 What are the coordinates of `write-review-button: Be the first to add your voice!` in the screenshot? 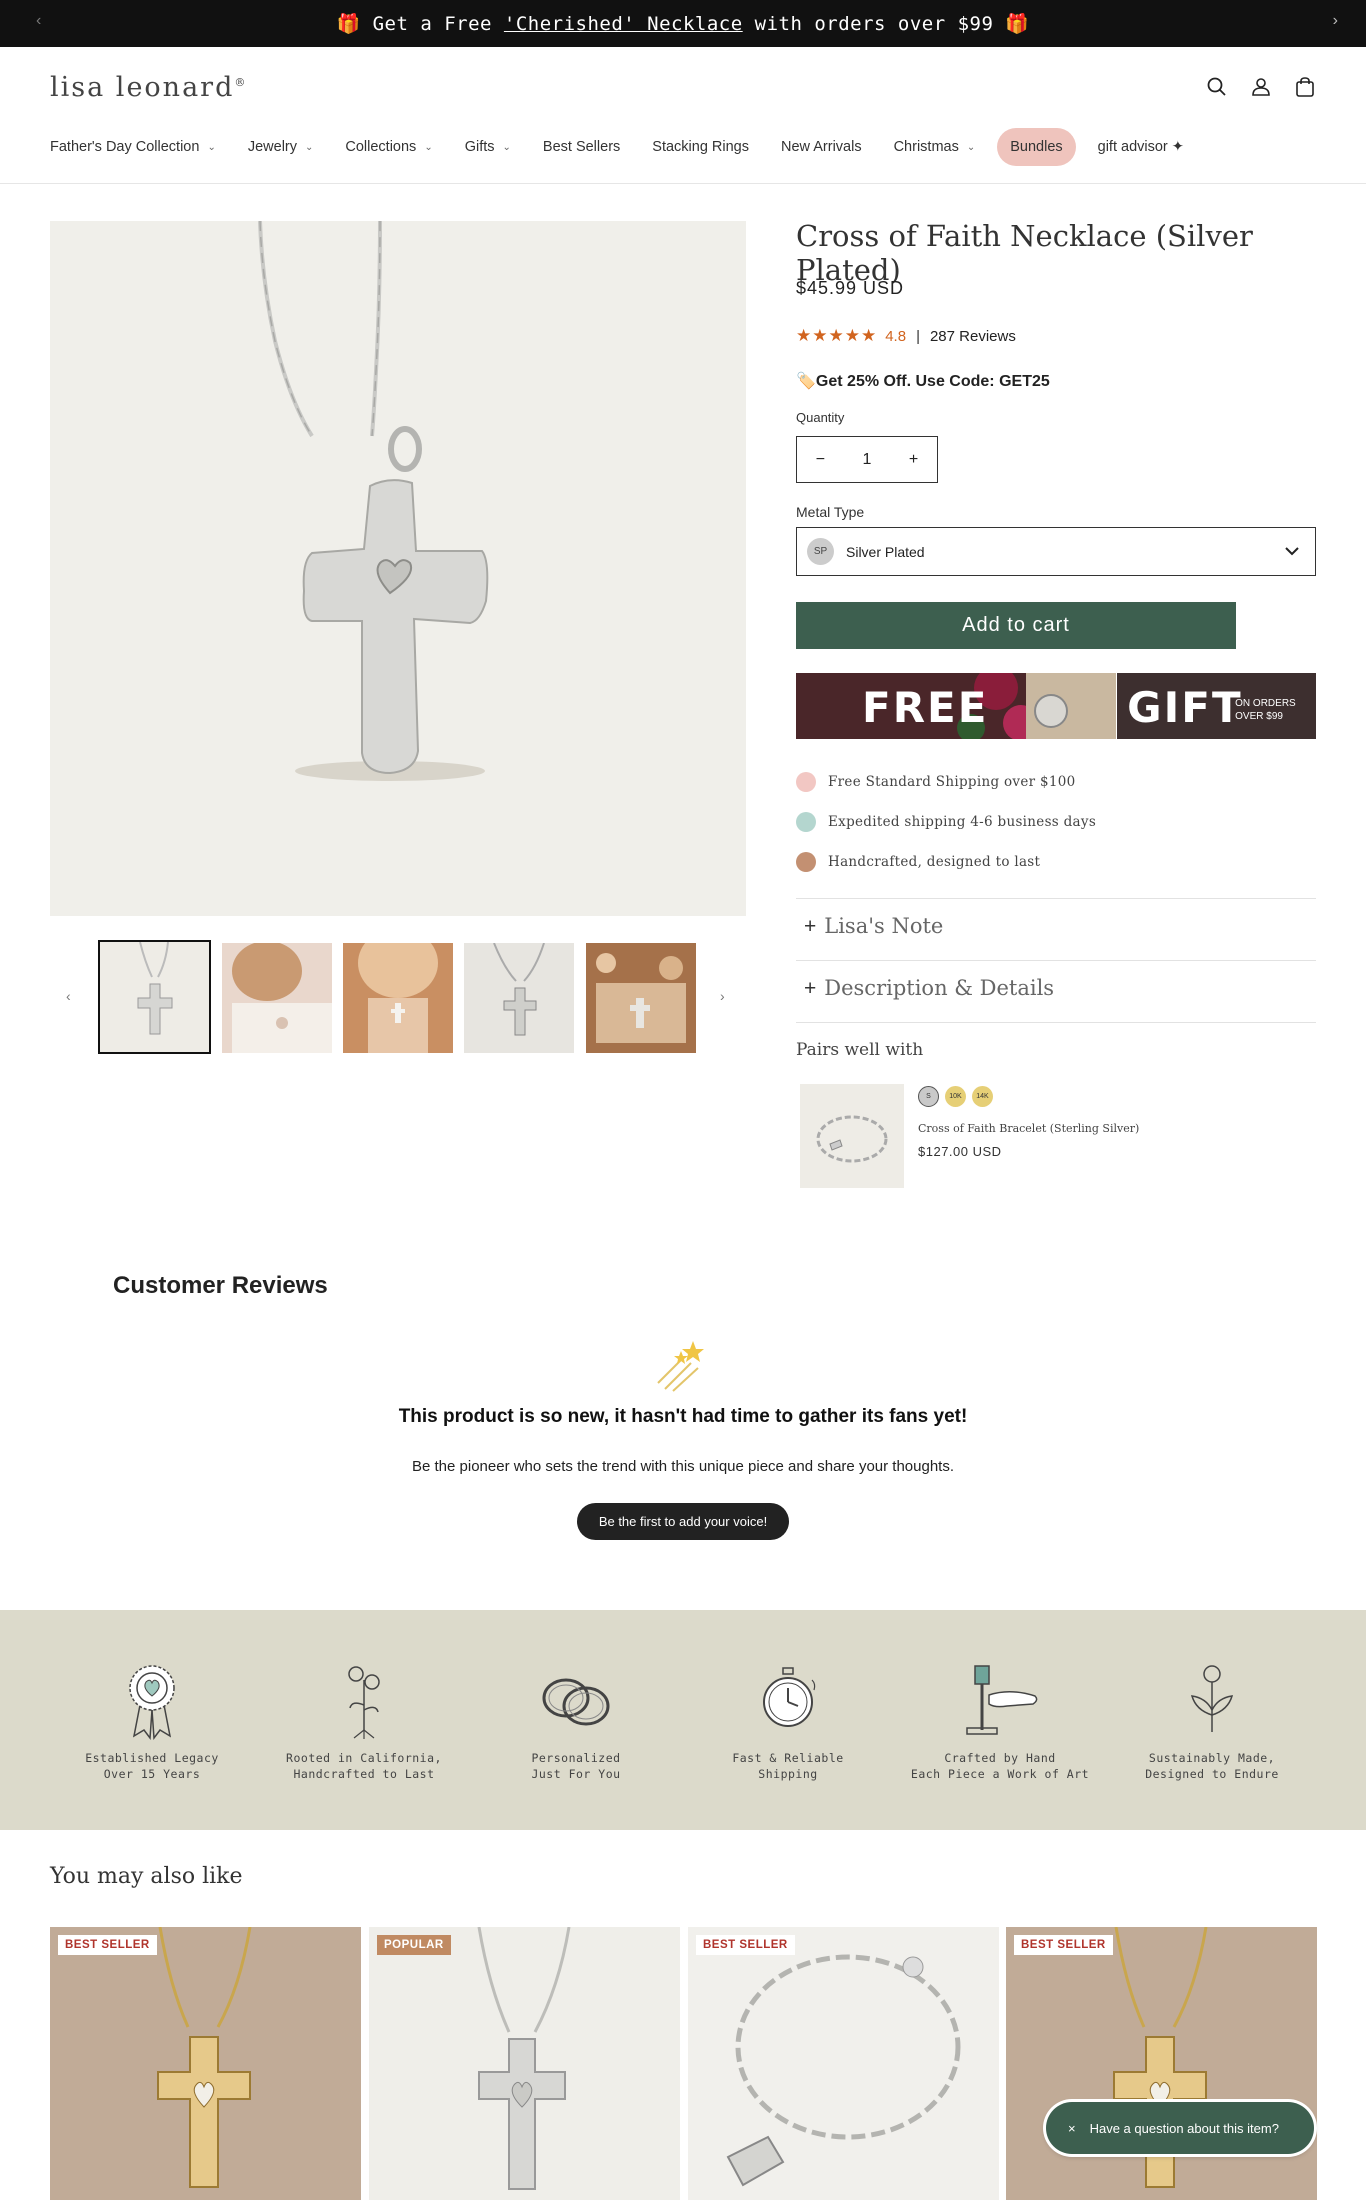 It's located at (683, 1521).